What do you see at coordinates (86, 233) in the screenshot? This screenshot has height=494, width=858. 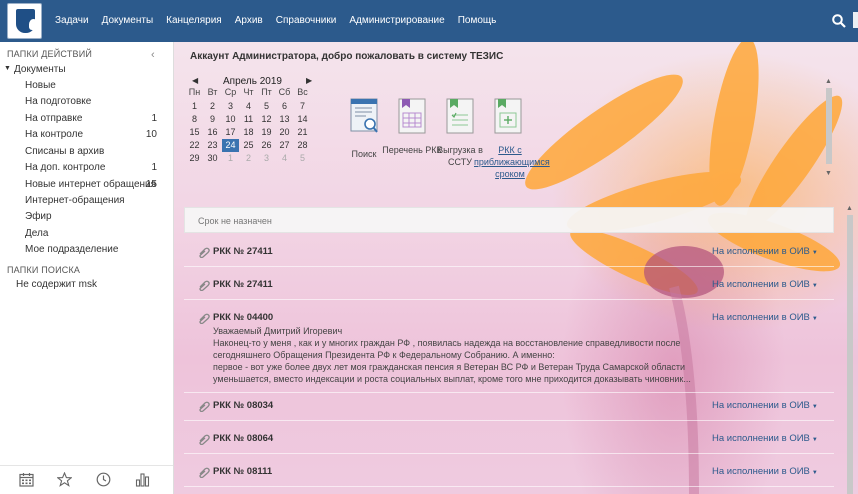 I see `sidebar-item-cases: Дела` at bounding box center [86, 233].